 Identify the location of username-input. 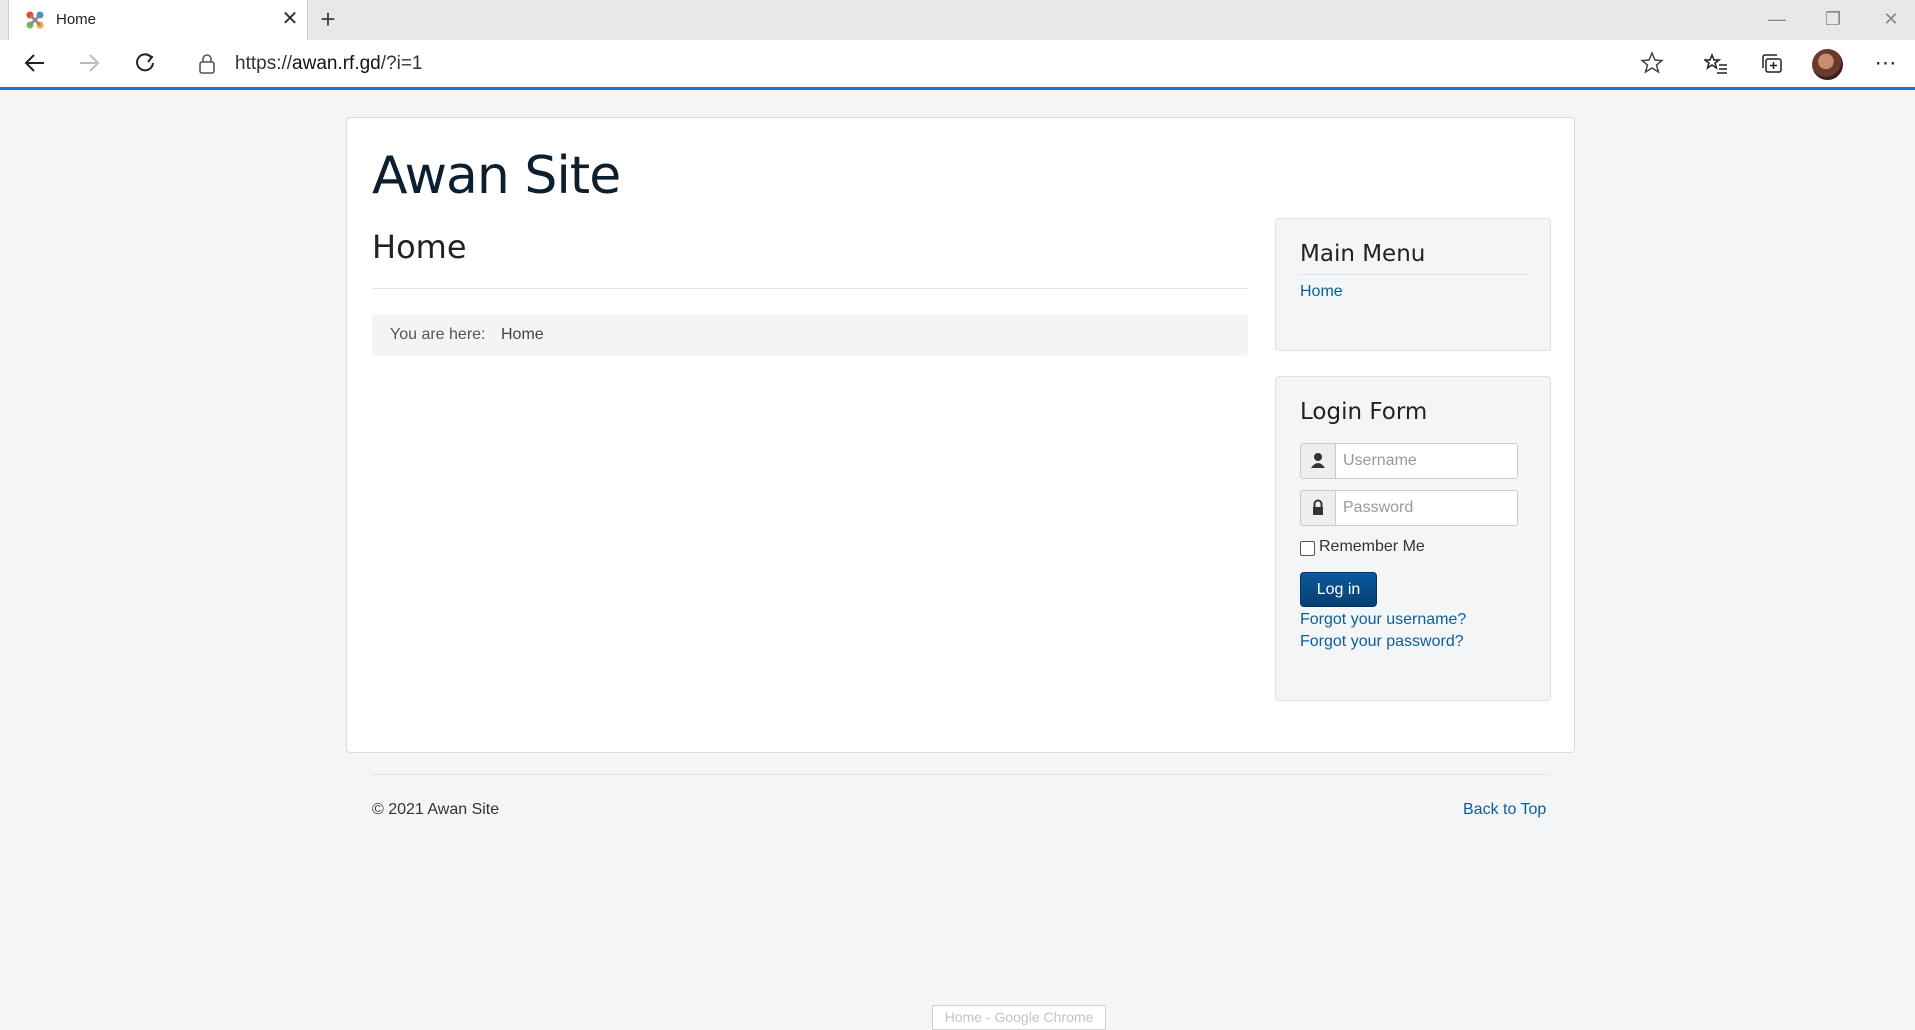
(1426, 461).